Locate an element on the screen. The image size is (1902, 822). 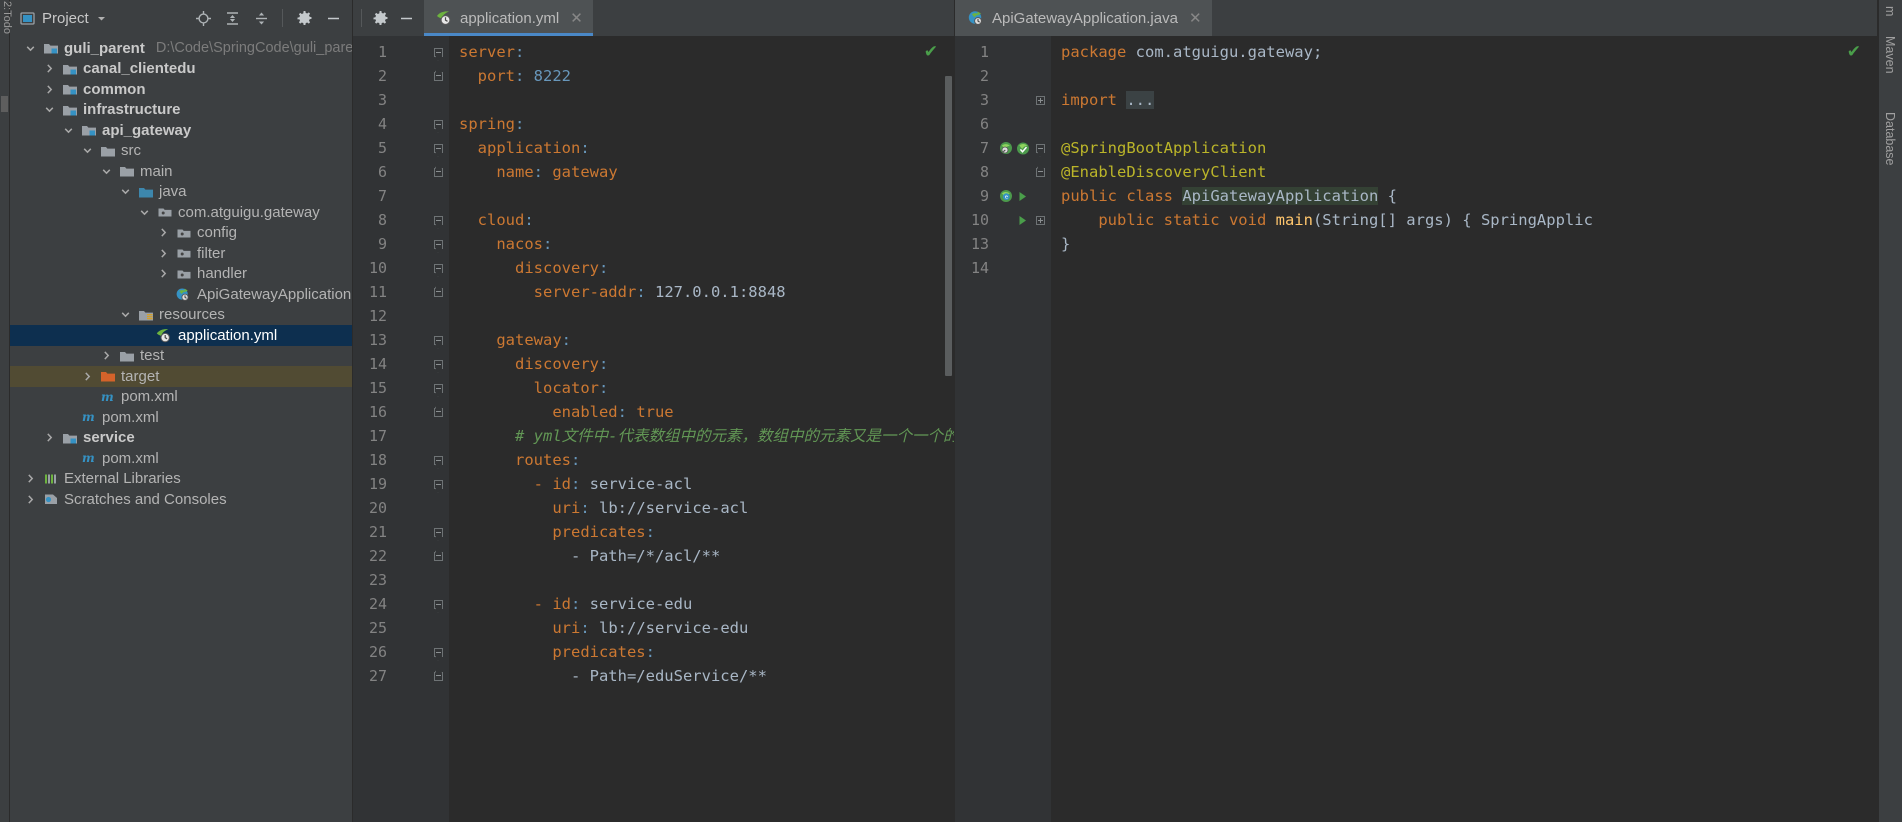
right-tool-window-bar: m Maven Database is located at coordinates (1890, 411).